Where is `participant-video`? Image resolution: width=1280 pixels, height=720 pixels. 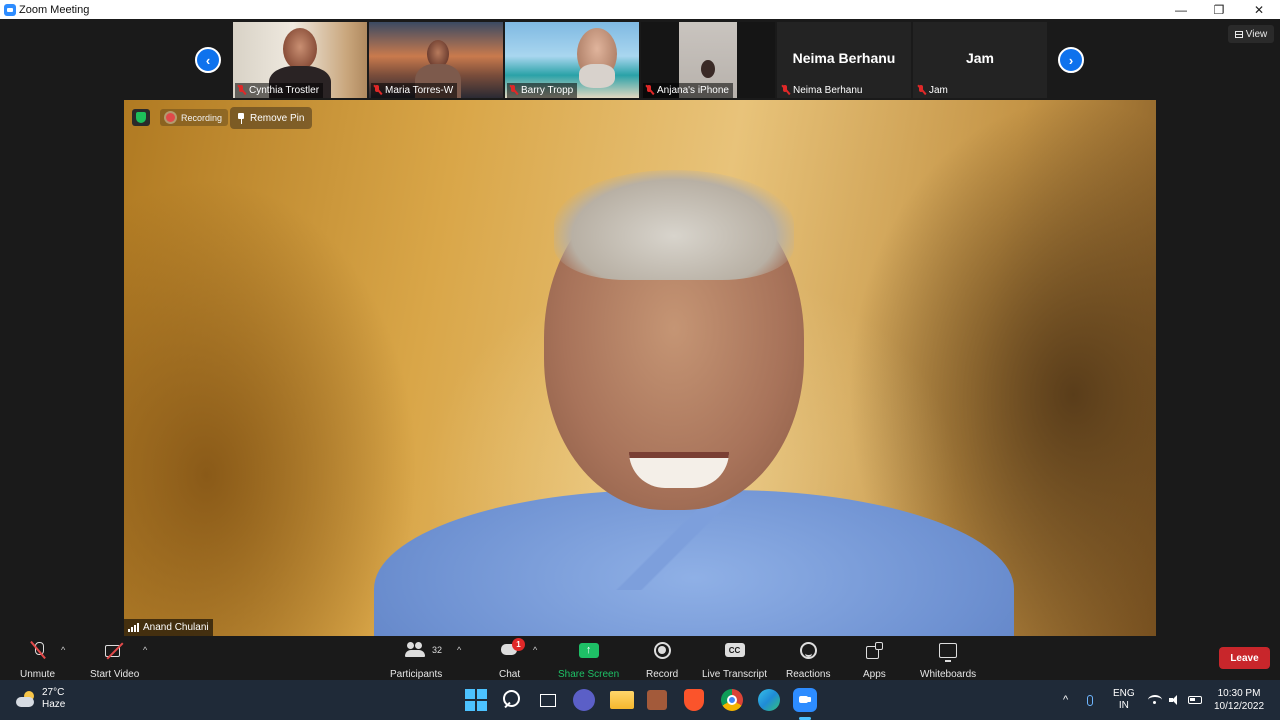
participant-video is located at coordinates (300, 49).